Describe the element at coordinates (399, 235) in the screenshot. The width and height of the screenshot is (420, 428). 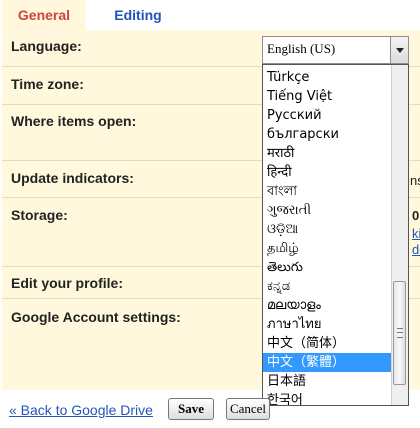
I see `dropdown-scrollbar` at that location.